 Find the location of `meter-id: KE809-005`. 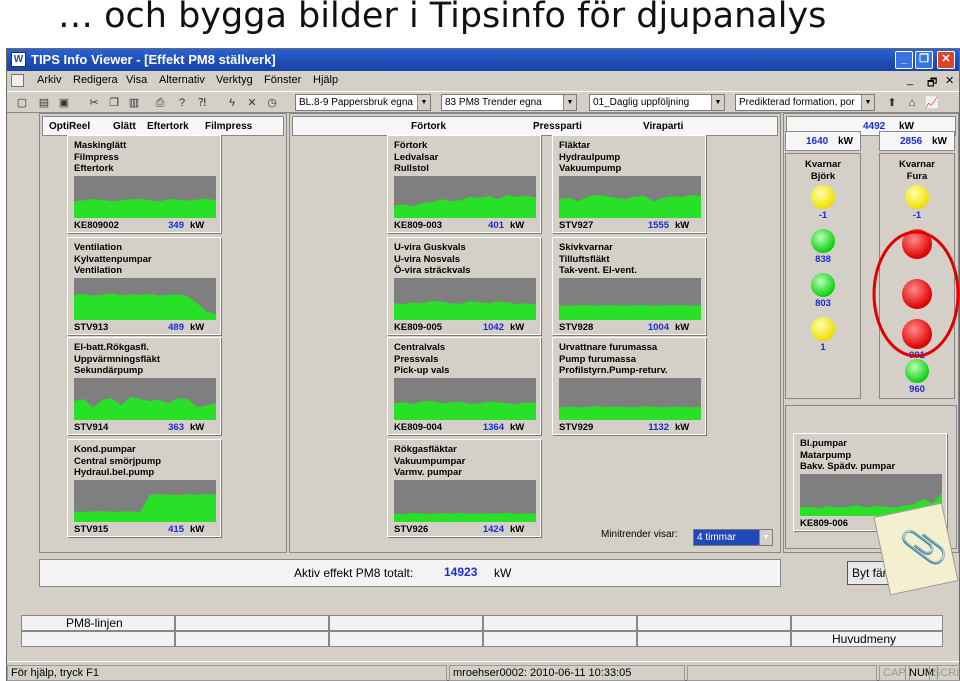

meter-id: KE809-005 is located at coordinates (418, 327).